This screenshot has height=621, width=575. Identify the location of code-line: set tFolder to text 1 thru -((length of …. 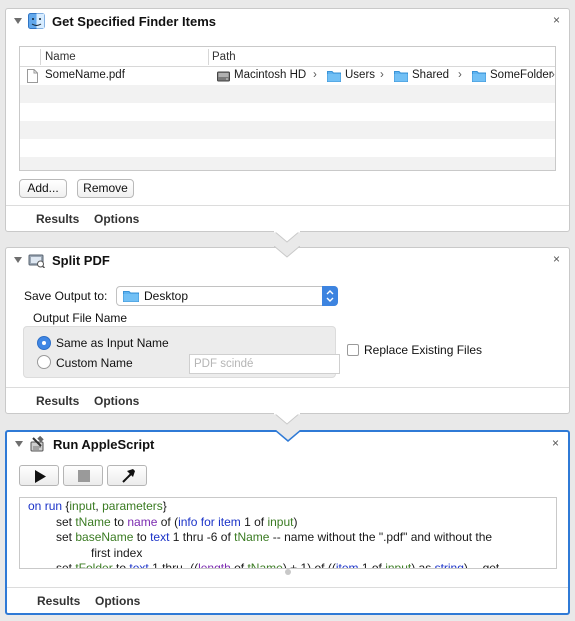
(288, 565).